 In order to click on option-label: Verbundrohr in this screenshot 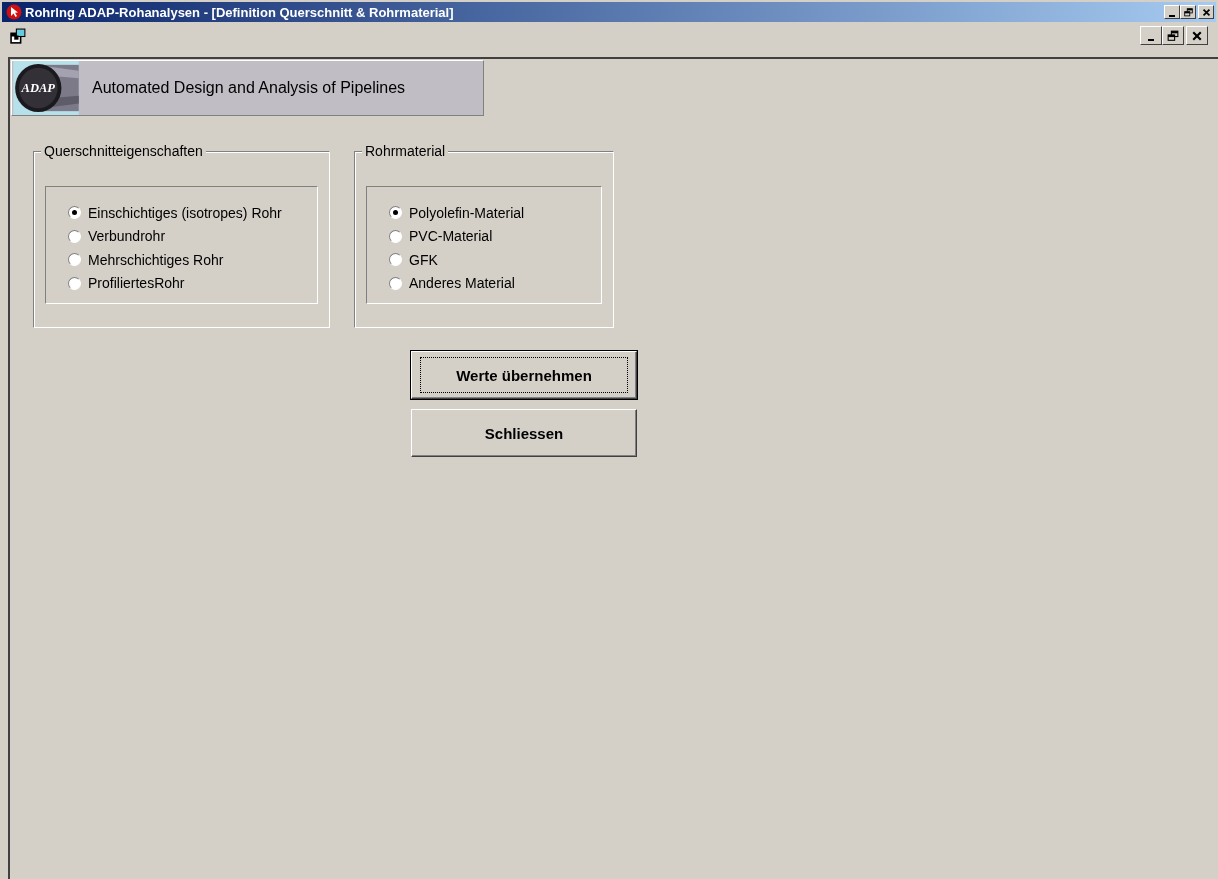, I will do `click(127, 236)`.